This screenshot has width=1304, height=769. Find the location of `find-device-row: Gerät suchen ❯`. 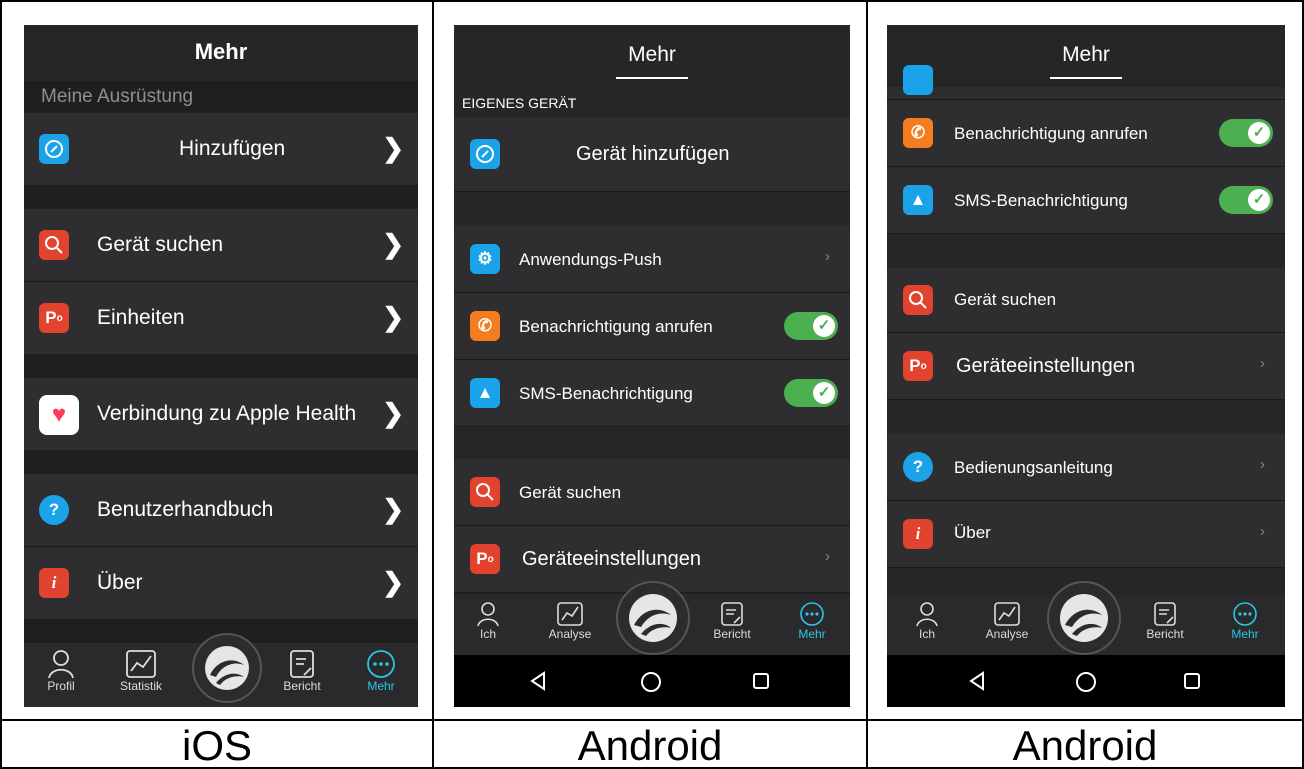

find-device-row: Gerät suchen ❯ is located at coordinates (221, 245).